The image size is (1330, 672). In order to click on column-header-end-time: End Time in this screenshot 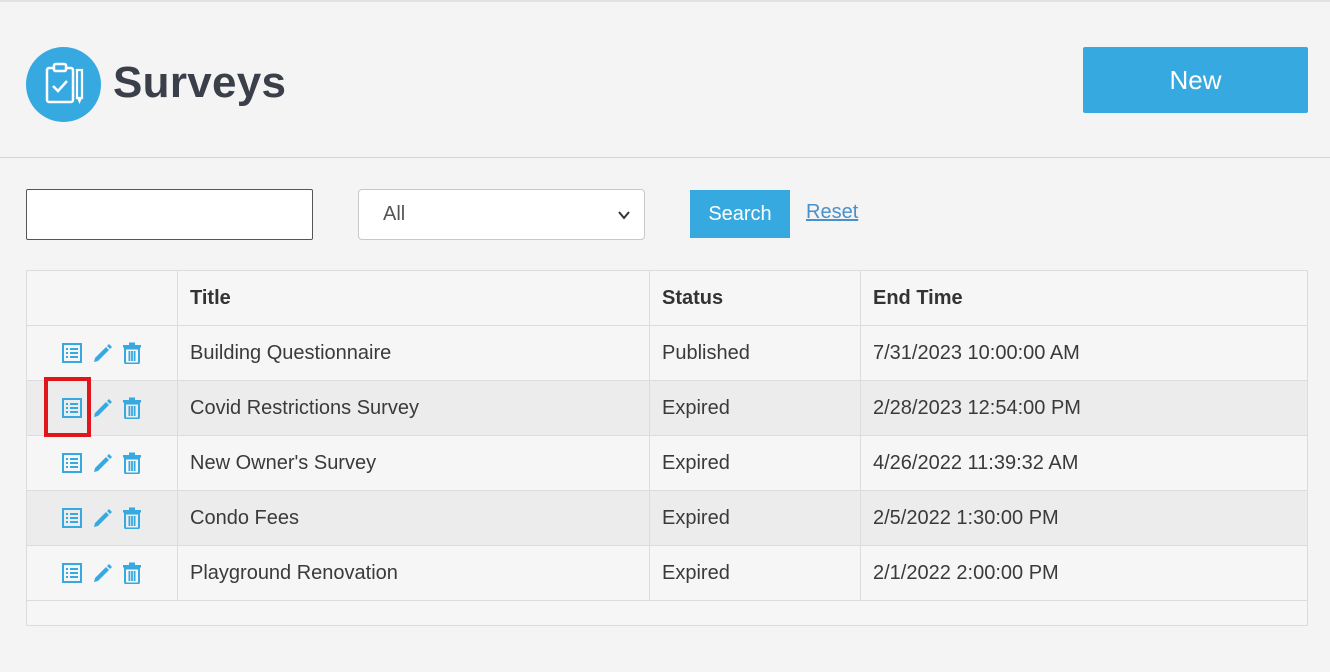, I will do `click(1083, 298)`.